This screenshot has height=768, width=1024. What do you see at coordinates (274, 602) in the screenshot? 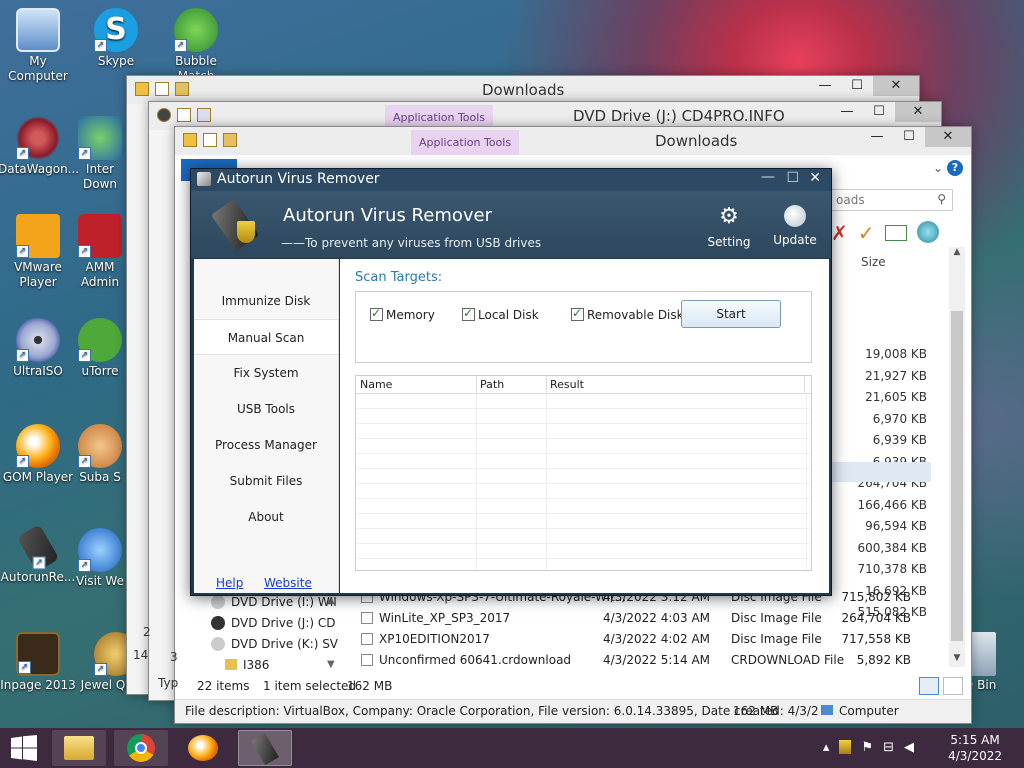
I see `nav-item-dvd-i: DVD Drive (I:) WII` at bounding box center [274, 602].